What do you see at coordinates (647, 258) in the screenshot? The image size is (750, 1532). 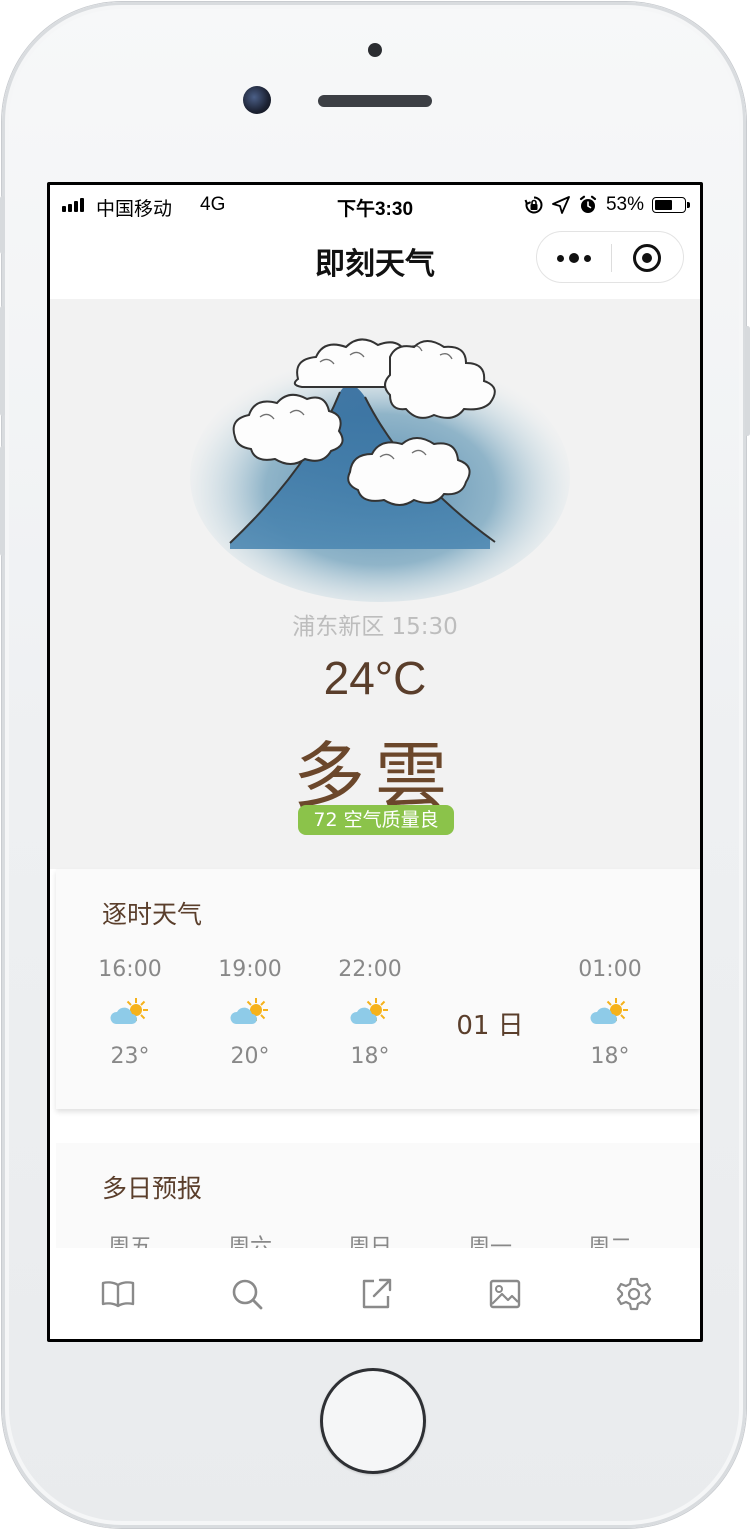 I see `target-close-icon` at bounding box center [647, 258].